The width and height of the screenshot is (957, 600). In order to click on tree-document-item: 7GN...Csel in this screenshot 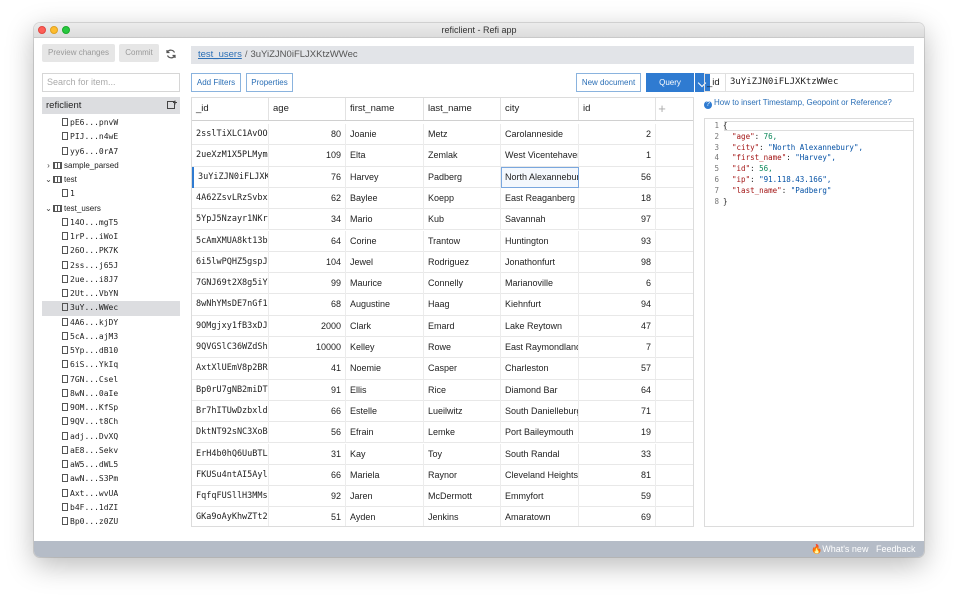, I will do `click(111, 380)`.